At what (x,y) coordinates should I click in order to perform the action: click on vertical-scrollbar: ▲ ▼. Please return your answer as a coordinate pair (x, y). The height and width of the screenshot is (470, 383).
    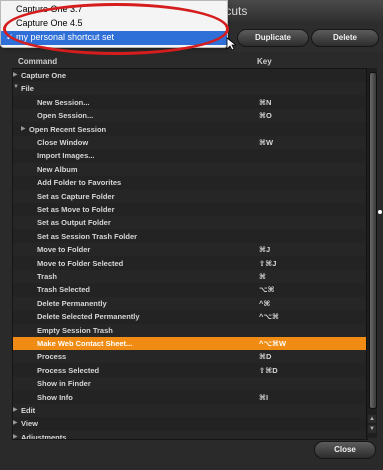
    Looking at the image, I should click on (371, 253).